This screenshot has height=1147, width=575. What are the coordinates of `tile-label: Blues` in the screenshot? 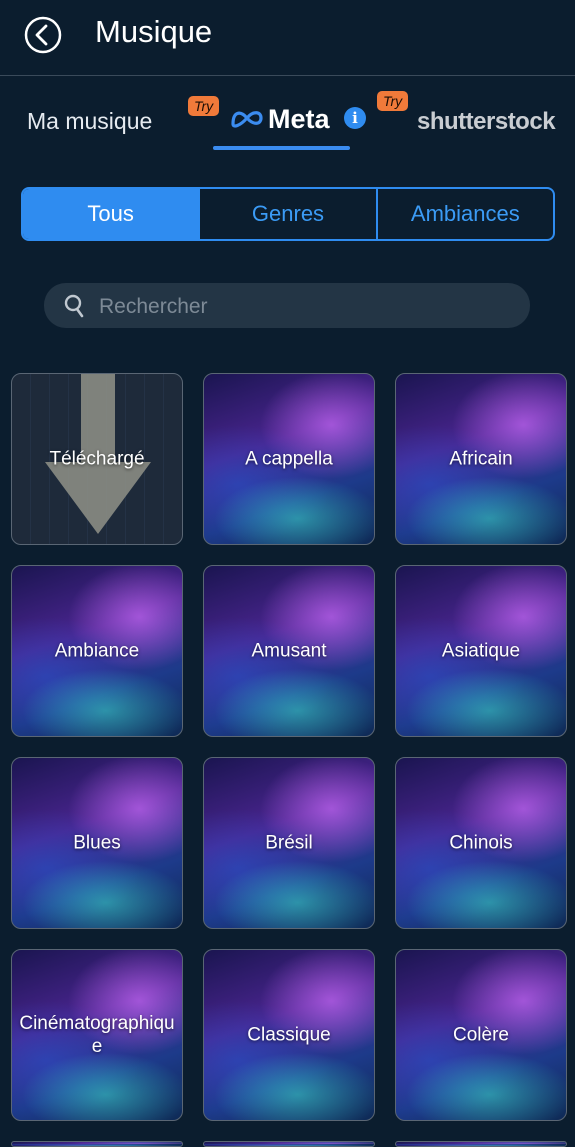 It's located at (97, 843).